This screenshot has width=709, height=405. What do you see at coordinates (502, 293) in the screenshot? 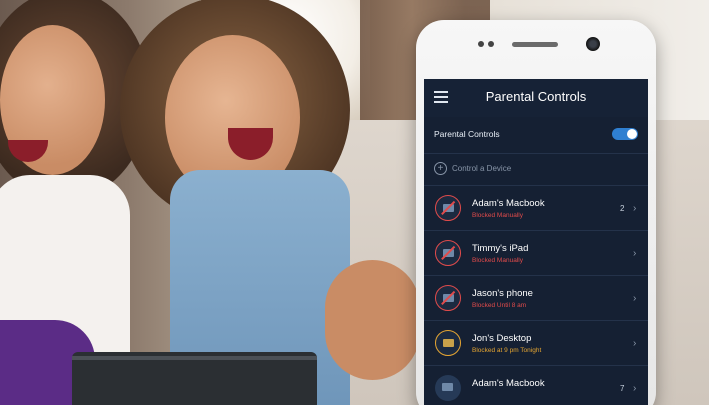
I see `device-name: Jason's phone` at bounding box center [502, 293].